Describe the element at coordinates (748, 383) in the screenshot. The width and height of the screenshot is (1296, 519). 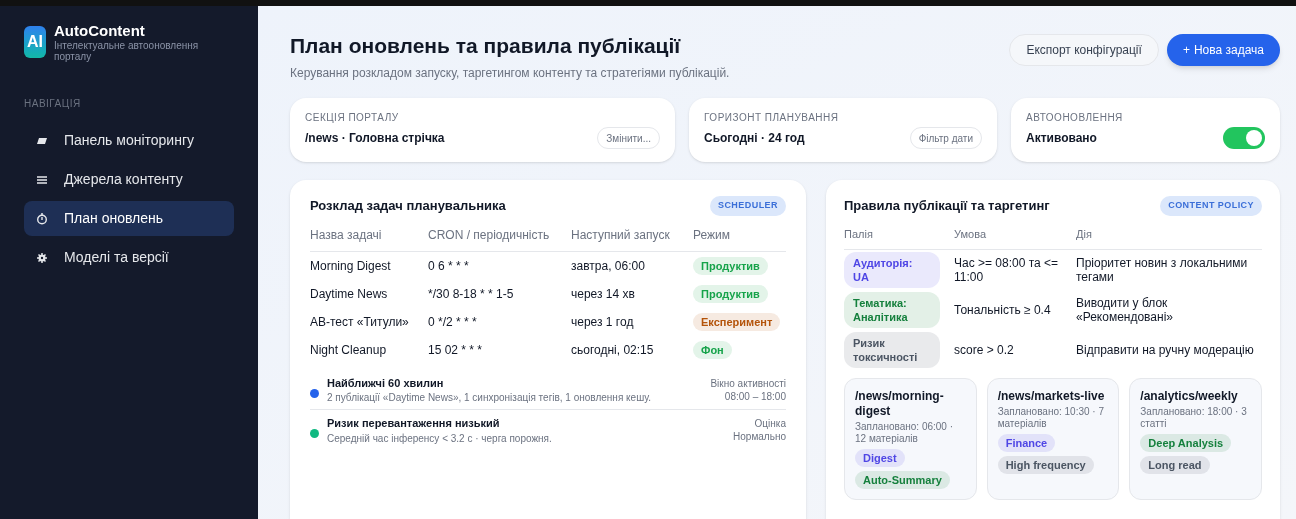
I see `event-side-label: Вікно активності` at that location.